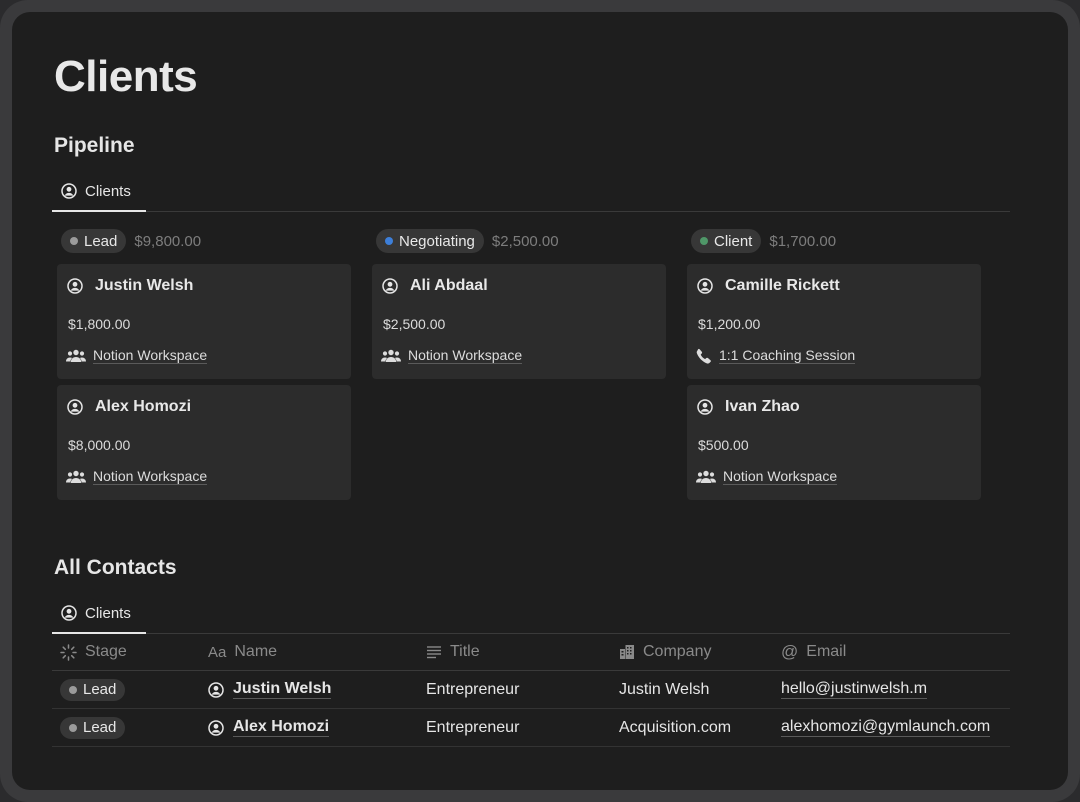 The height and width of the screenshot is (802, 1080). I want to click on tab-contacts-clients: Clients, so click(99, 614).